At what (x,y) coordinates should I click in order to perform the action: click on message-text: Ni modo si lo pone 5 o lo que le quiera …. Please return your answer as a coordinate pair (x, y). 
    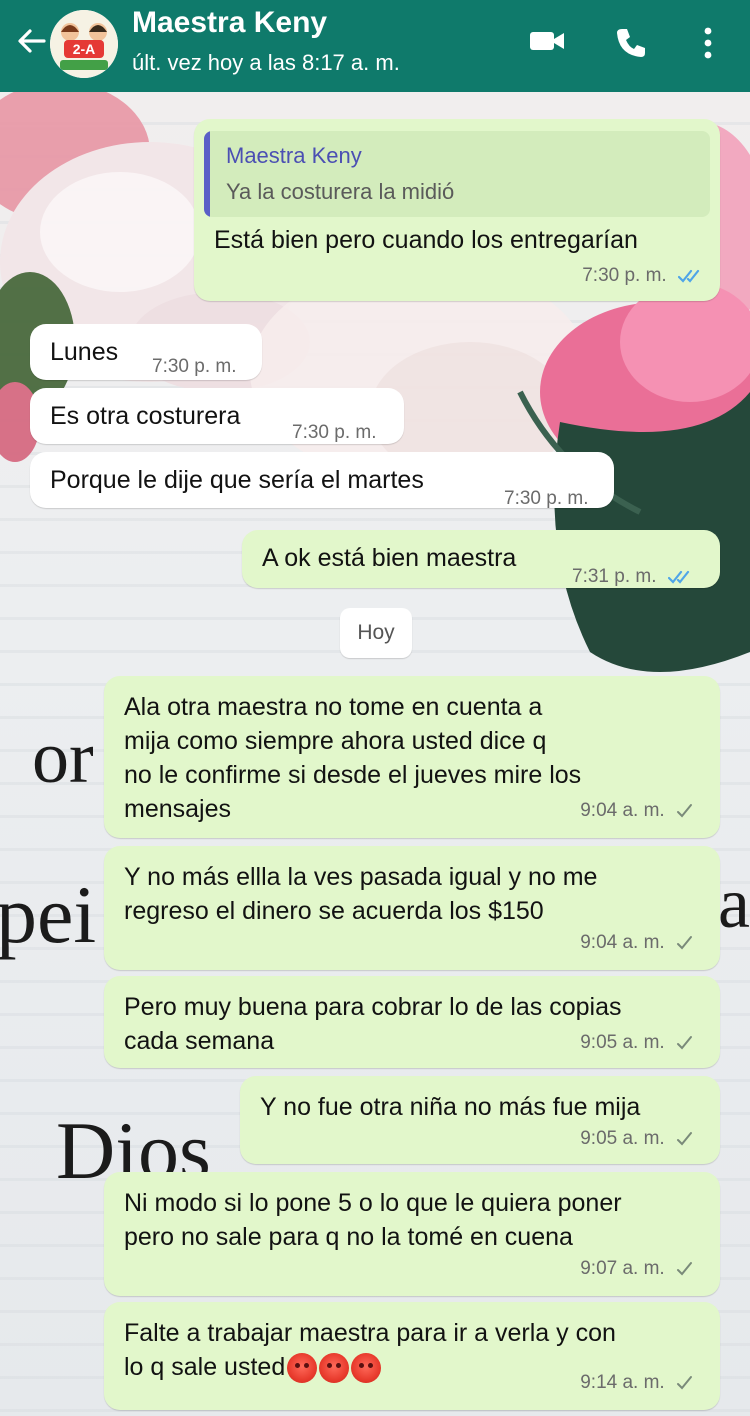
    Looking at the image, I should click on (373, 1220).